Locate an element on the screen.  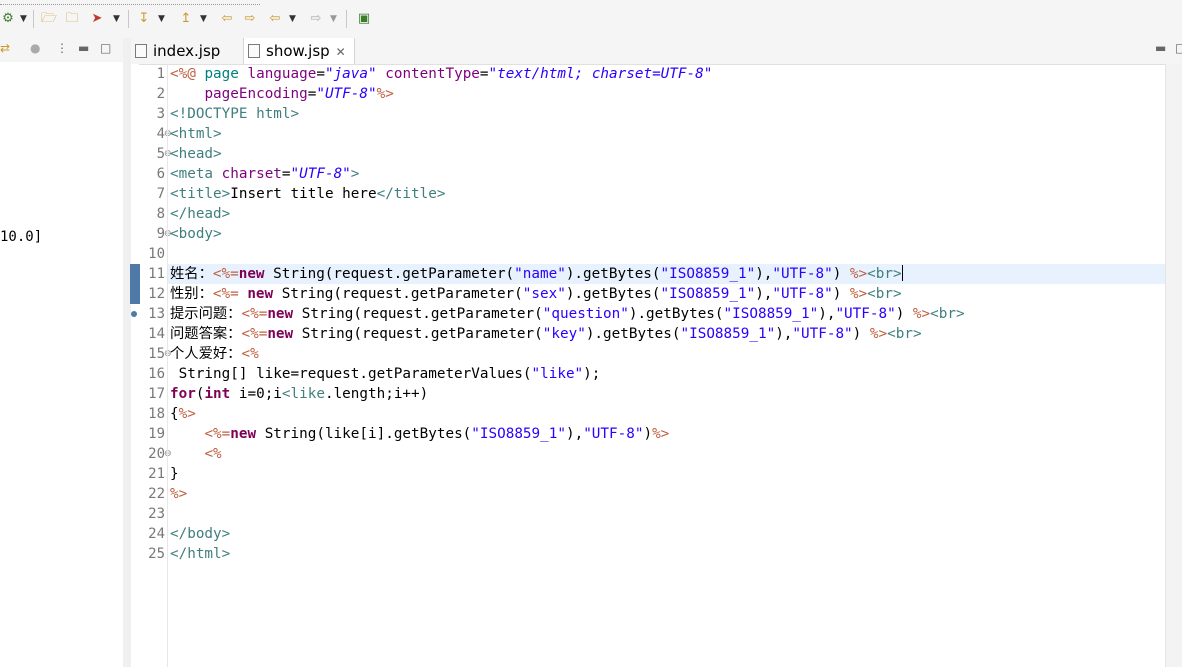
pin-editor-icon: ▣ is located at coordinates (364, 19).